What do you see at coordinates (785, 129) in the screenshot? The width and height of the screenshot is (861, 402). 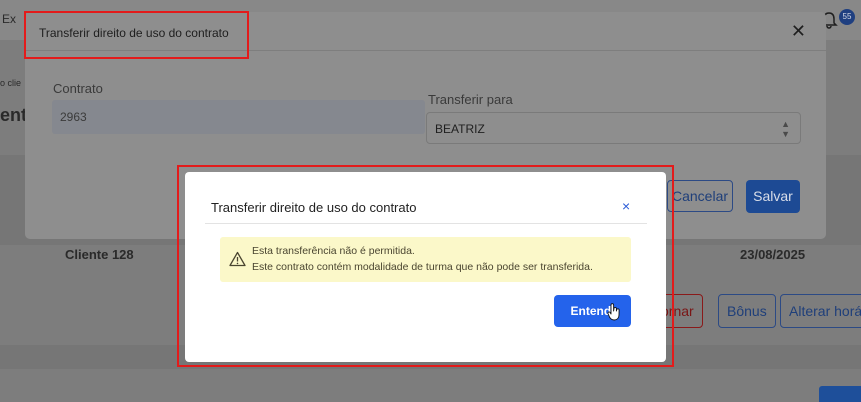 I see `select-arrows-icon: ▲ ▼` at bounding box center [785, 129].